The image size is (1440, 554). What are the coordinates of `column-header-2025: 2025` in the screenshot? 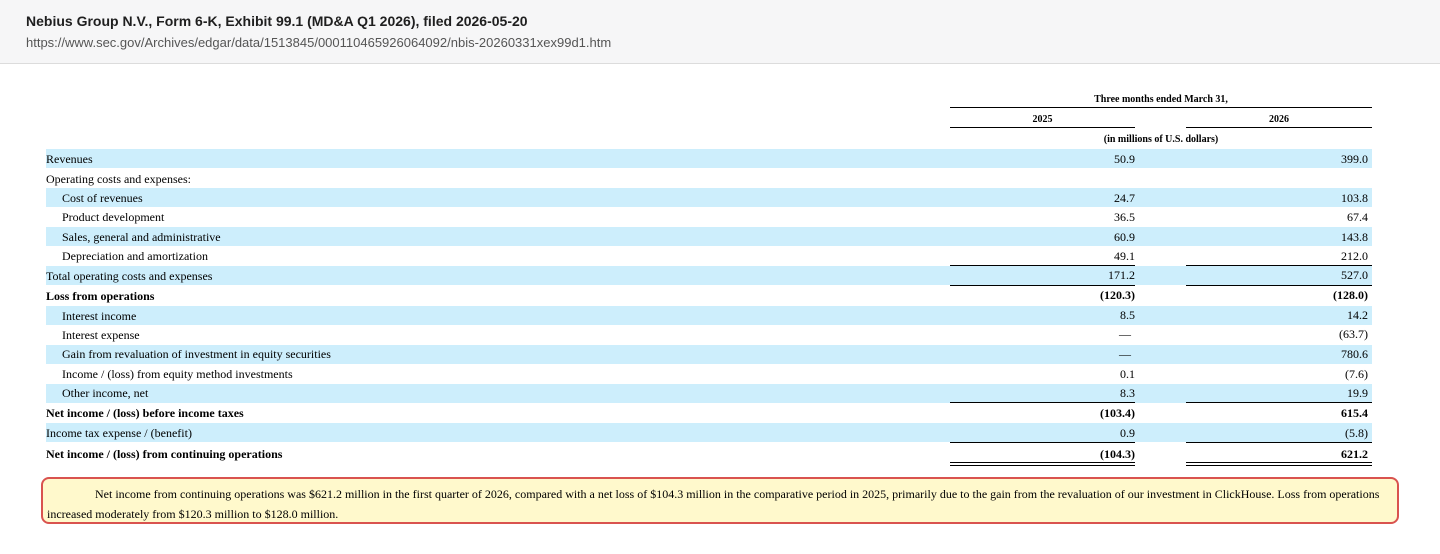 It's located at (1042, 119).